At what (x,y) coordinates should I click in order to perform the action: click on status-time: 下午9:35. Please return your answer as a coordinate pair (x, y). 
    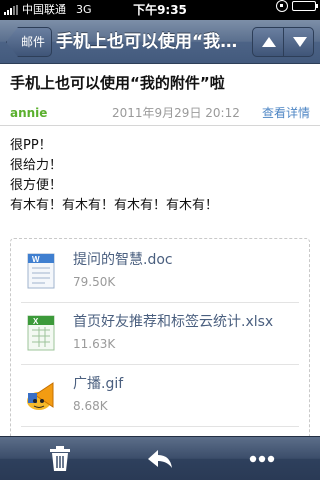
    Looking at the image, I should click on (160, 10).